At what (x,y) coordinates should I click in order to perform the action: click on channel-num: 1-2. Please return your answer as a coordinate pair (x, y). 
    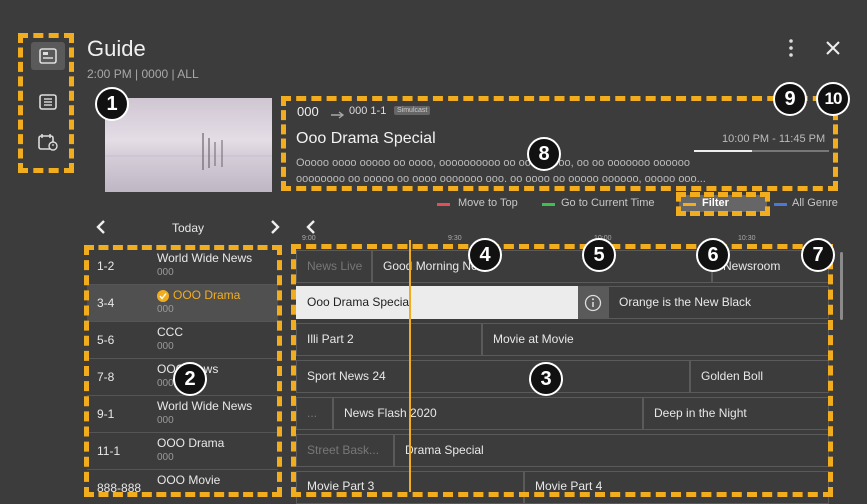
    Looking at the image, I should click on (106, 266).